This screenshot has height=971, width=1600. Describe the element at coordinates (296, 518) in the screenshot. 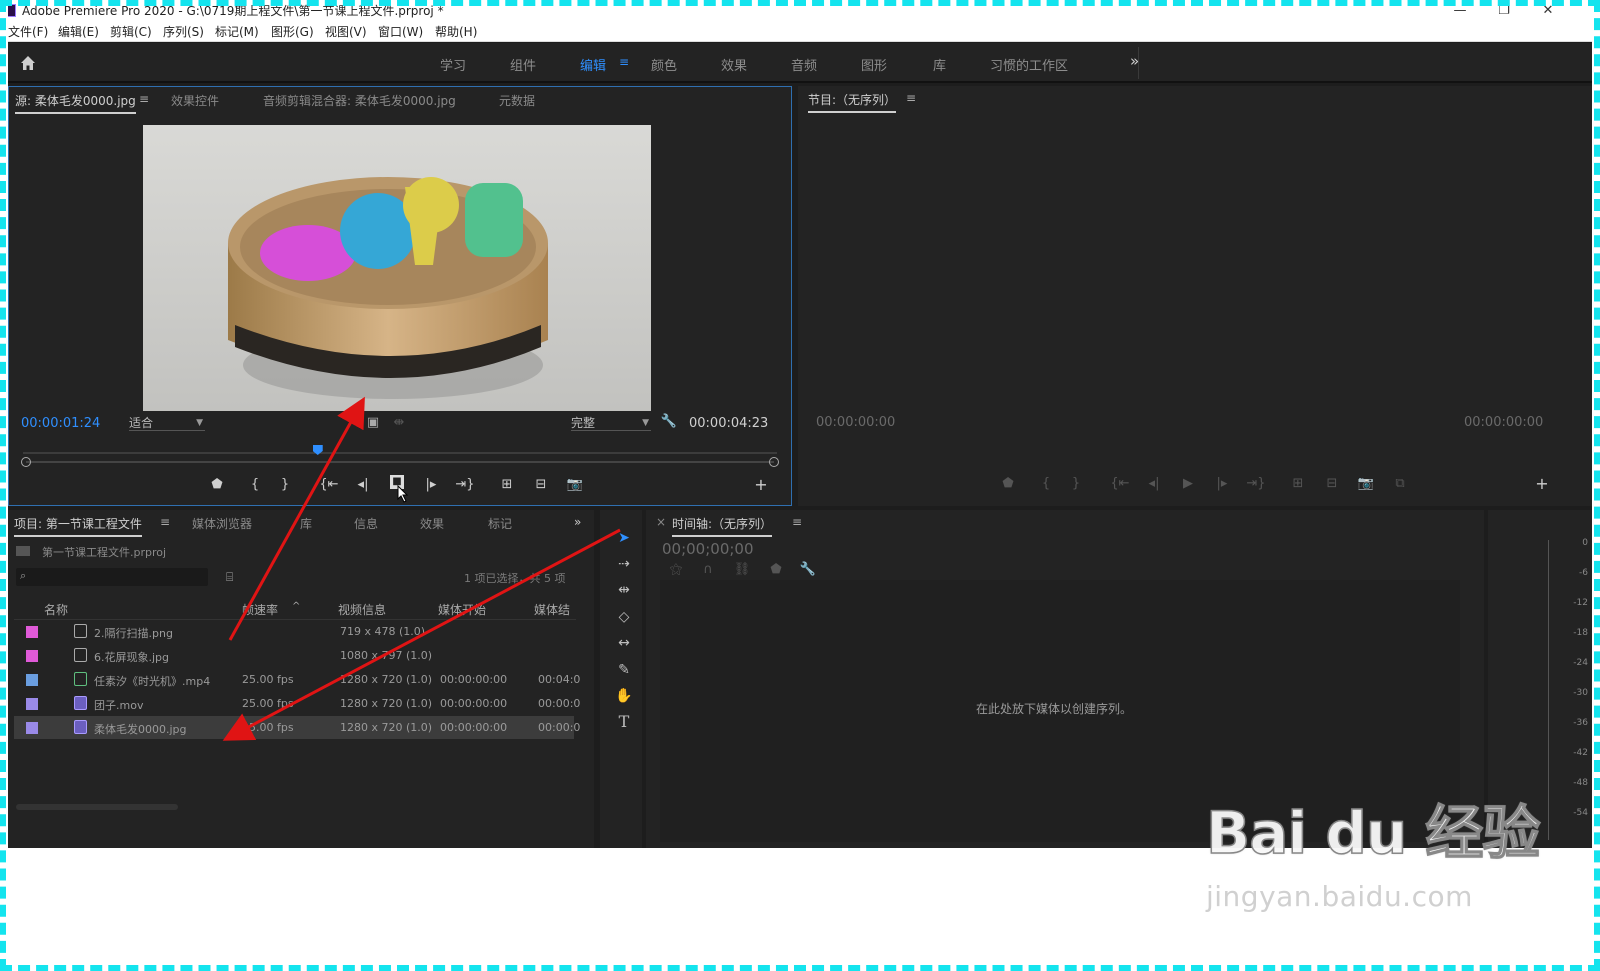

I see `annotation-arrow-to-preview` at that location.